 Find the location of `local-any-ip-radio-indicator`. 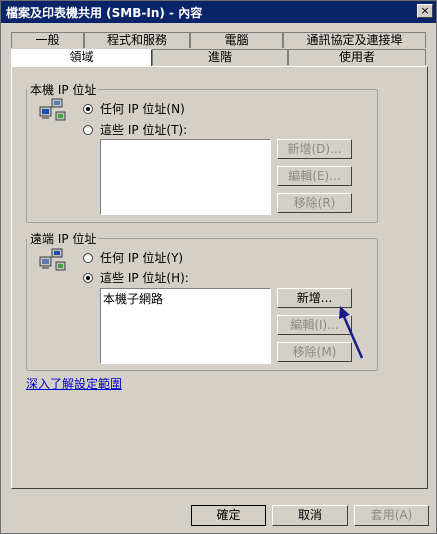

local-any-ip-radio-indicator is located at coordinates (88, 108).